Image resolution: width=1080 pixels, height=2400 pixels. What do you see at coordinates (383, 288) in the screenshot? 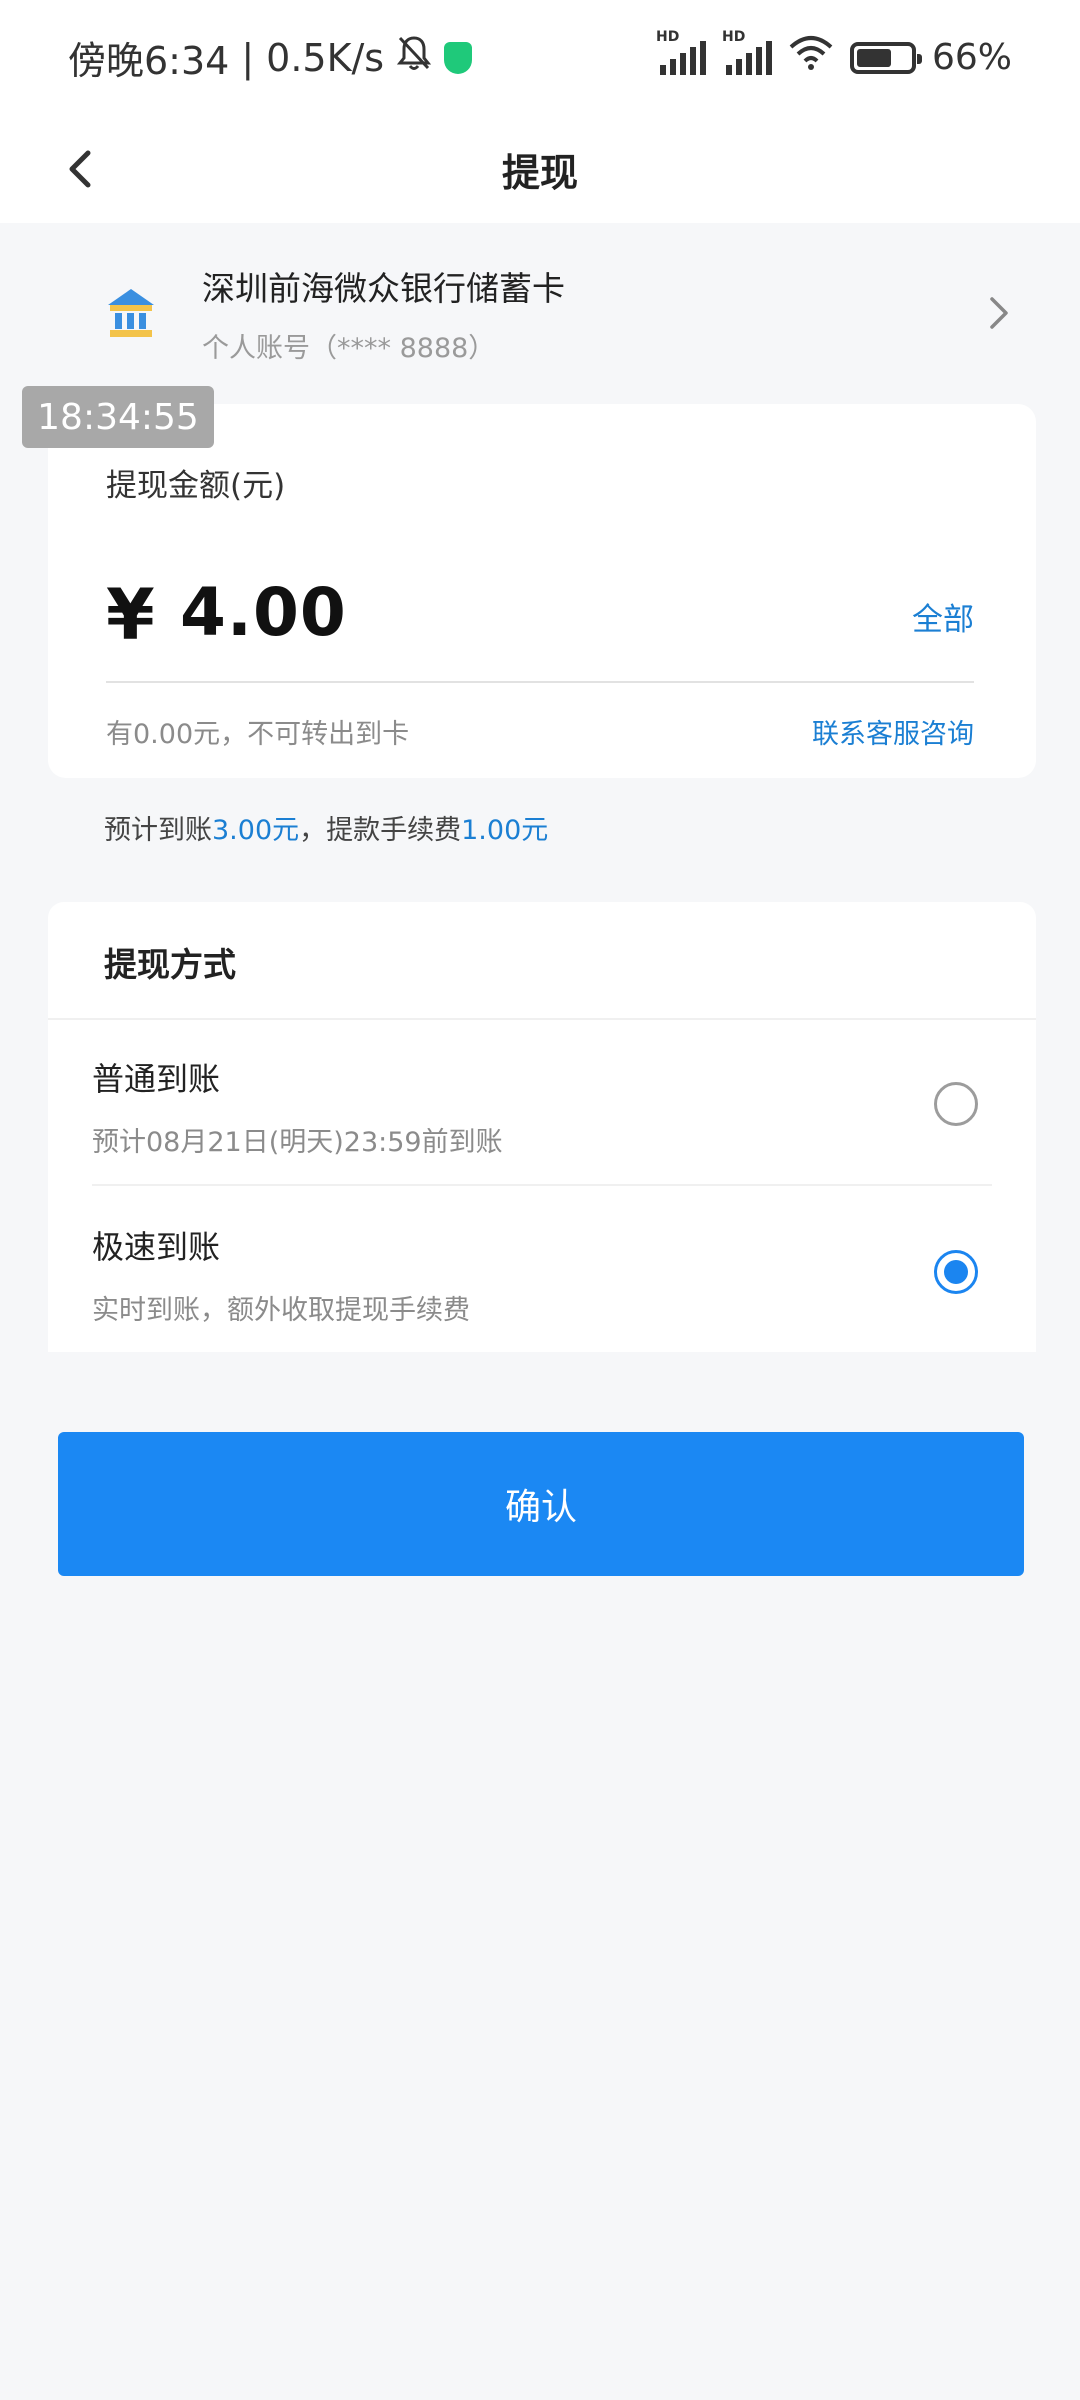
I see `bank-name: 深圳前海微众银行储蓄卡` at bounding box center [383, 288].